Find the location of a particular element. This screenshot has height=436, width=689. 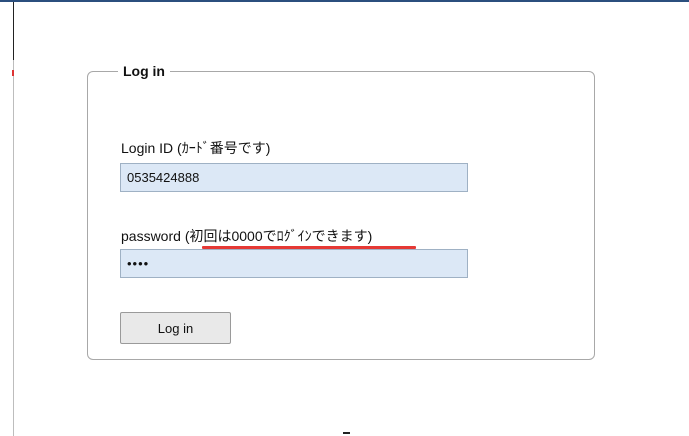

left-divider-dark is located at coordinates (13, 31).